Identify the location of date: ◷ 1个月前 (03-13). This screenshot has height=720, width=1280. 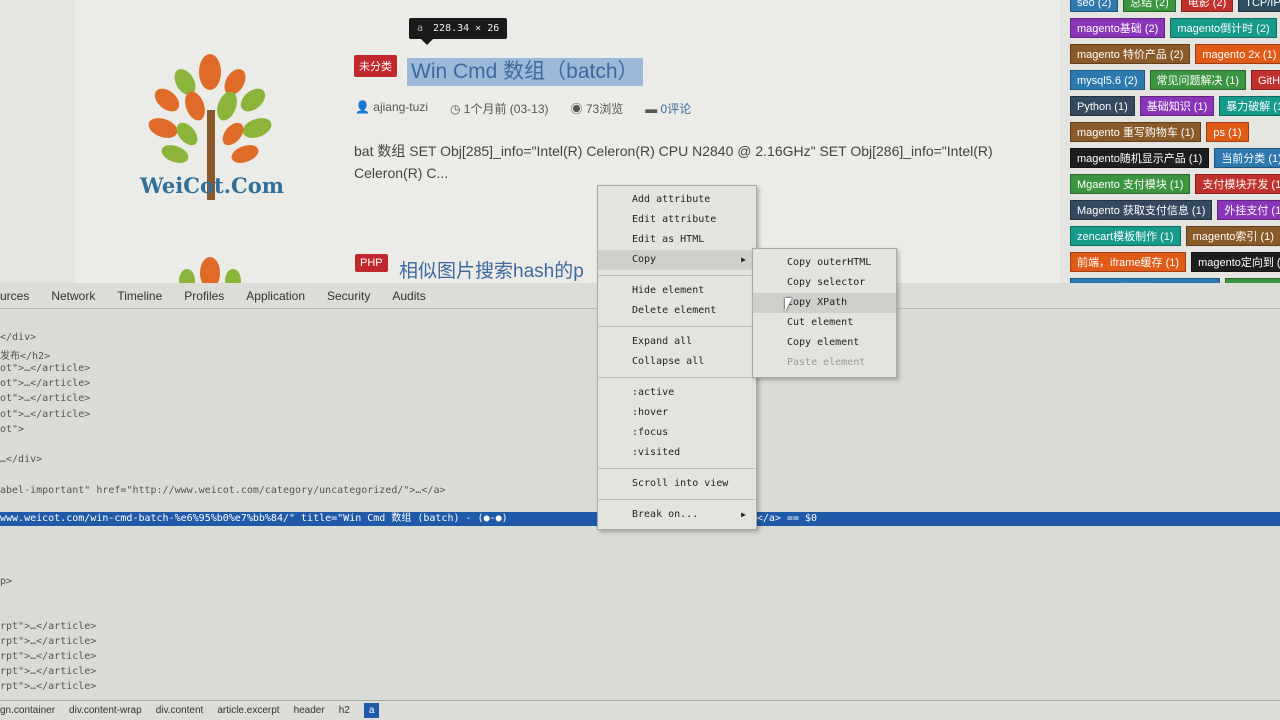
(499, 109).